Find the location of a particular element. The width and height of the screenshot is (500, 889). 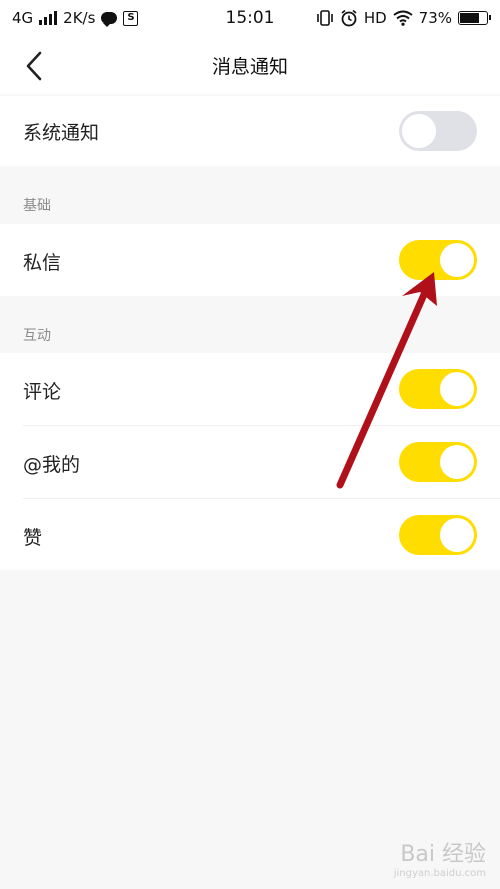

comment-row: 评论 is located at coordinates (250, 389).